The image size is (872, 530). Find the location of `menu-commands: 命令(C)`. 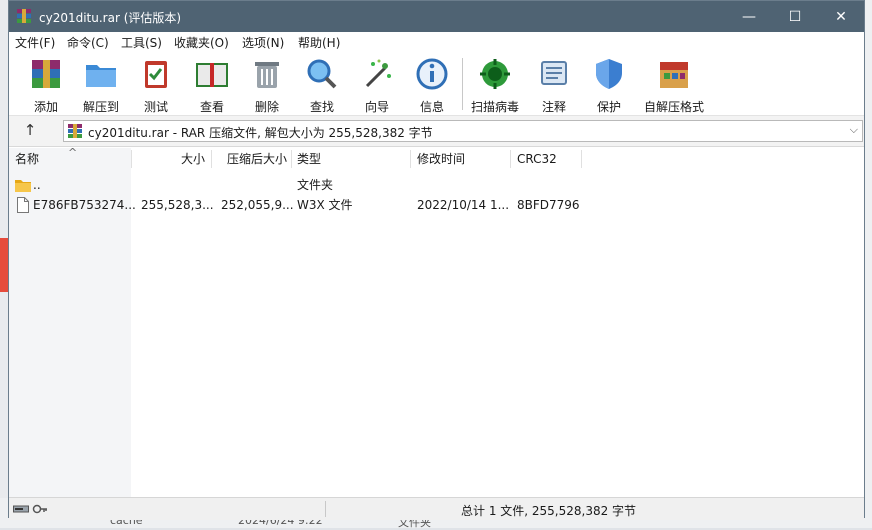

menu-commands: 命令(C) is located at coordinates (88, 42).